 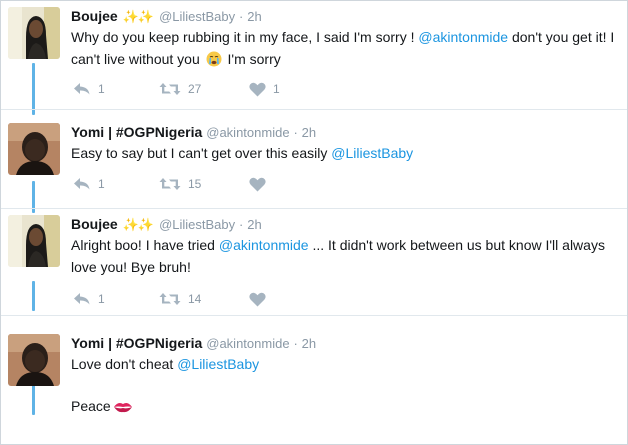 I want to click on like-count: 1, so click(x=276, y=89).